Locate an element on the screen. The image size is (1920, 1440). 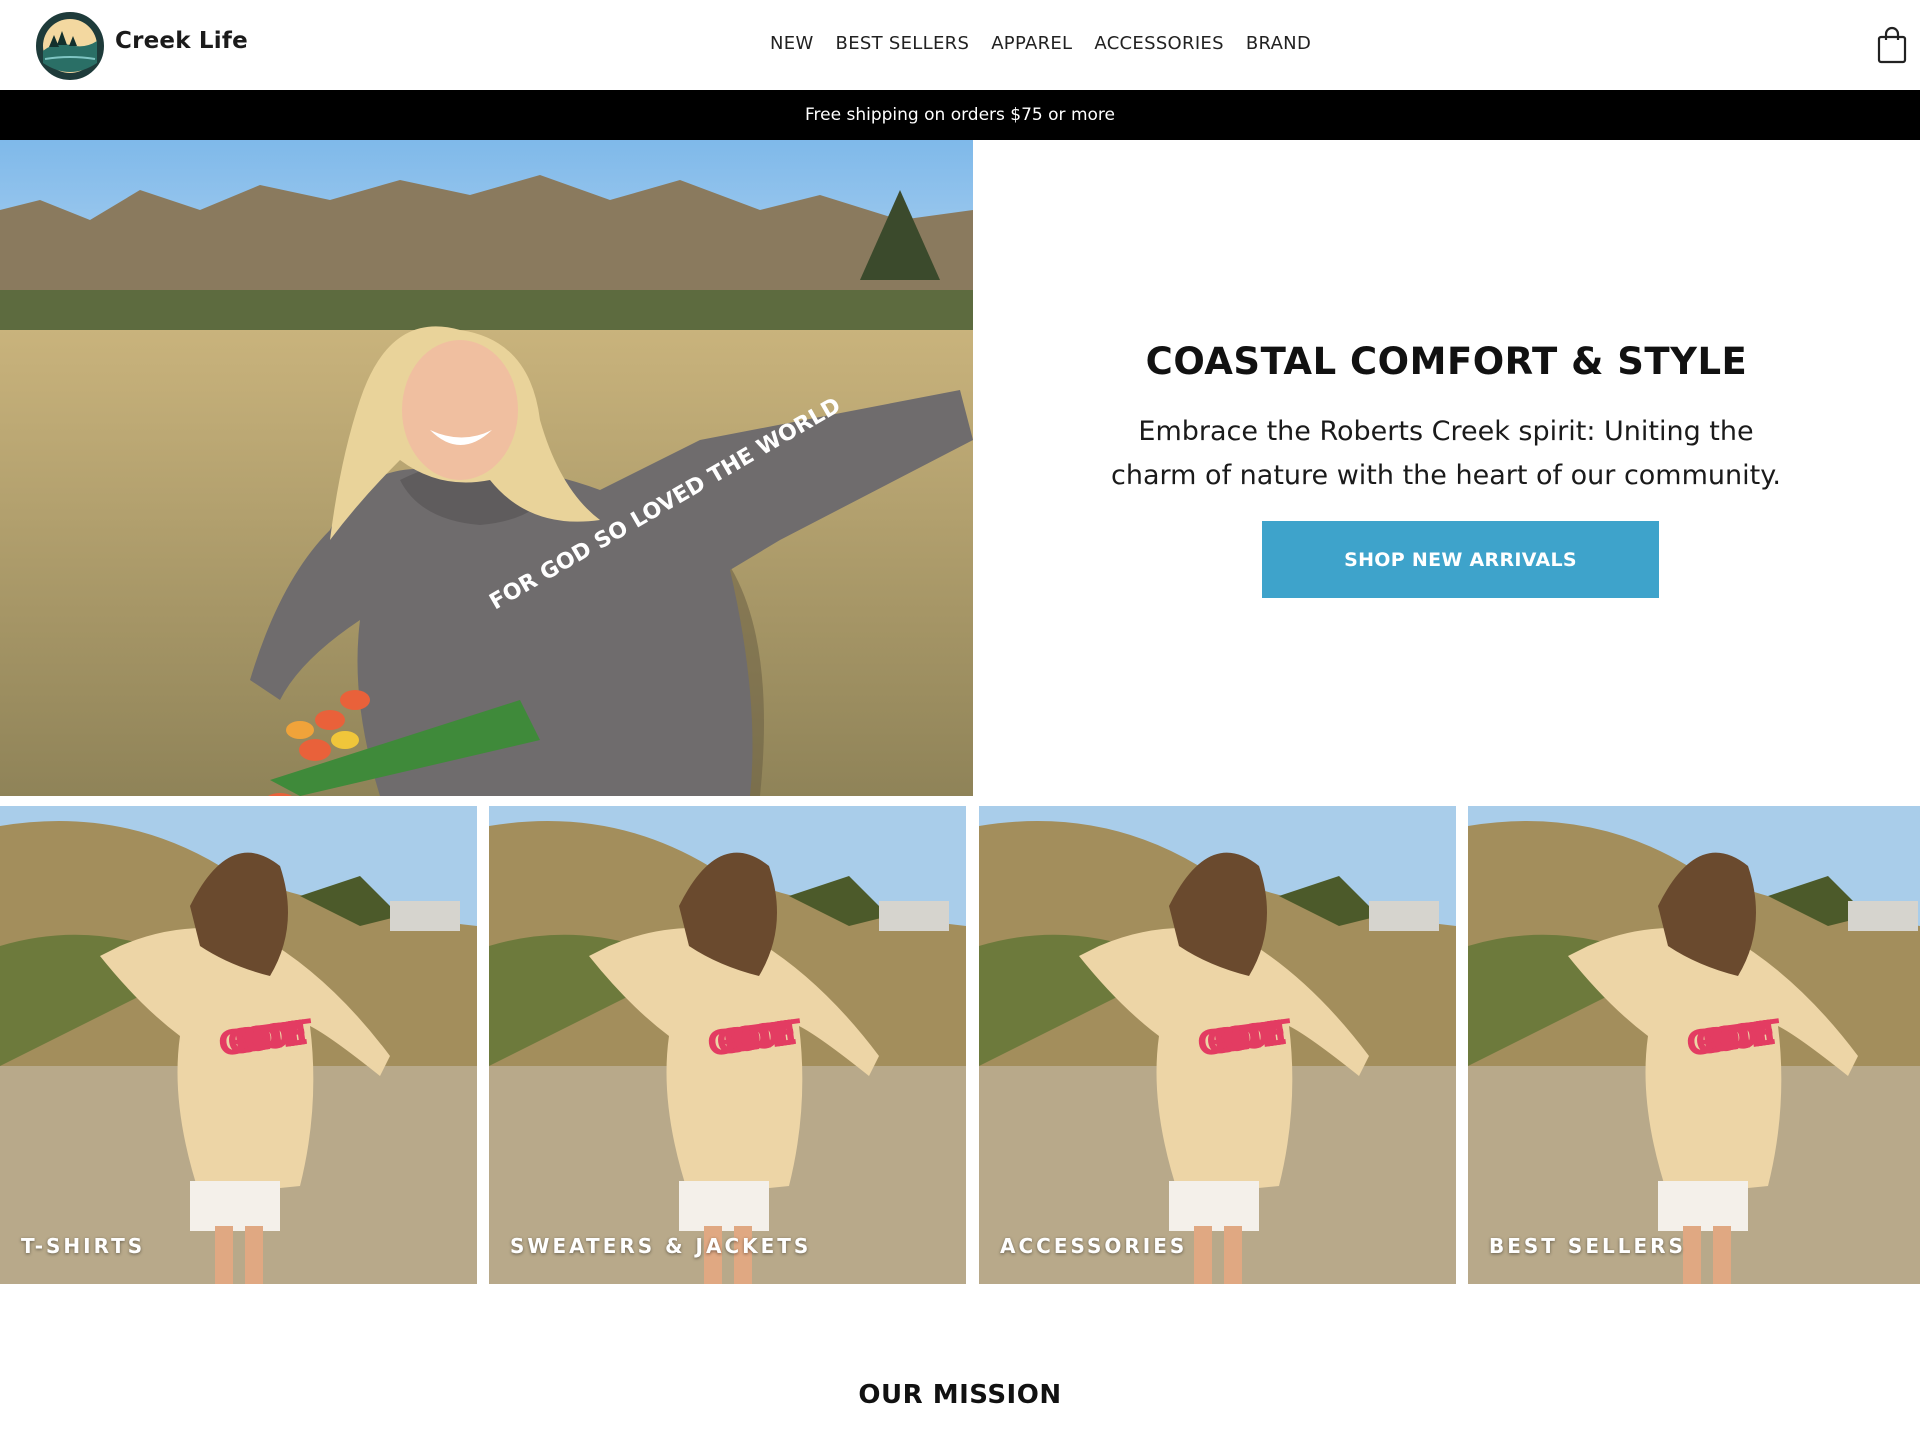
nav-apparel: APPAREL is located at coordinates (1031, 45).